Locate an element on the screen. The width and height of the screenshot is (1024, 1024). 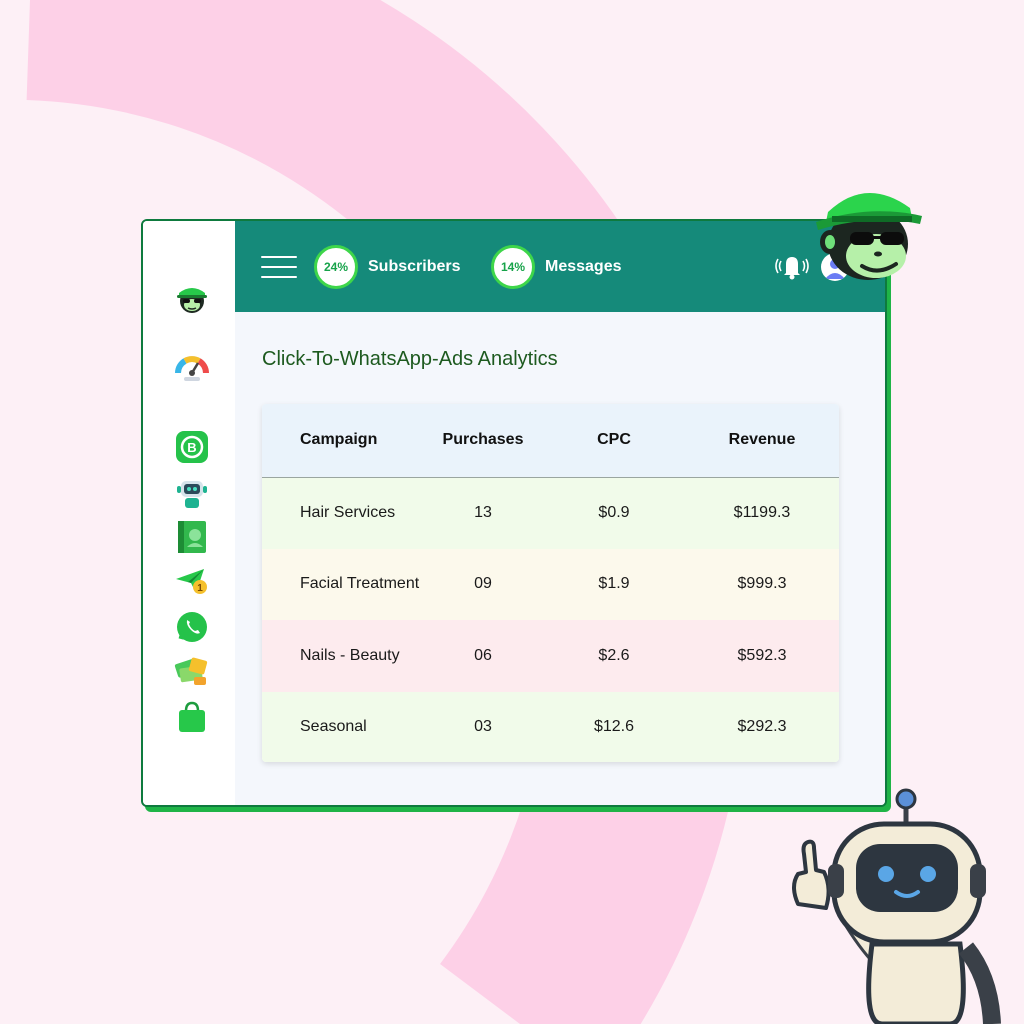
column-header-cpc: CPC is located at coordinates (614, 440).